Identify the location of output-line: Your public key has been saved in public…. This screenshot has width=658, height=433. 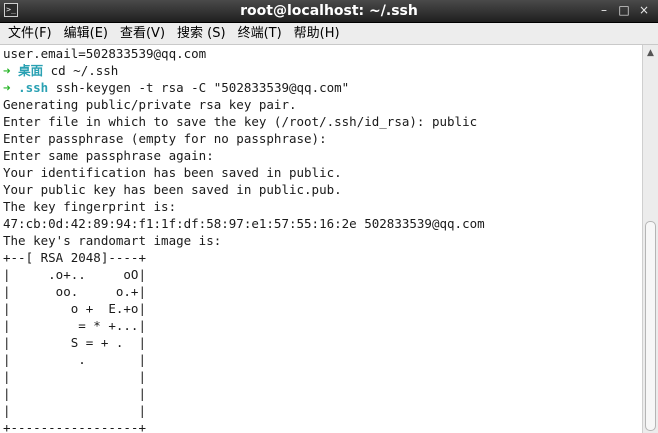
(172, 189).